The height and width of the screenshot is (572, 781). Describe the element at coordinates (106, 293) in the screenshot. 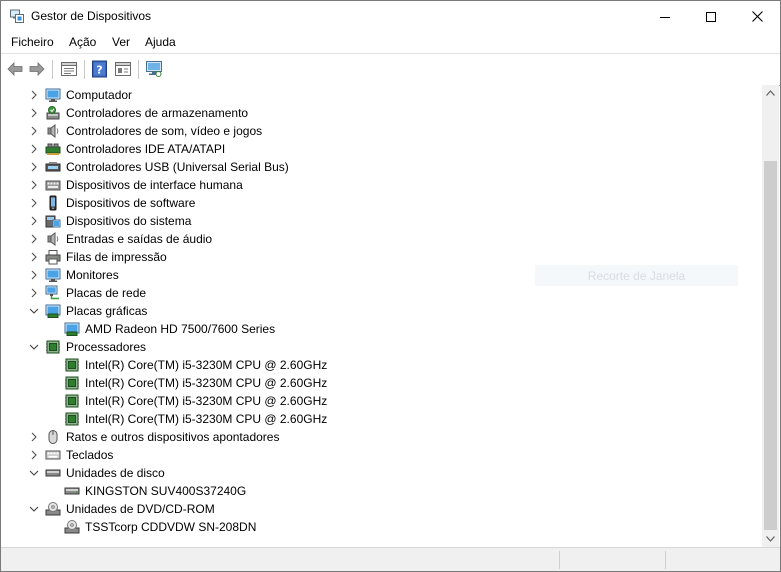

I see `tree-item-label: Placas de rede` at that location.